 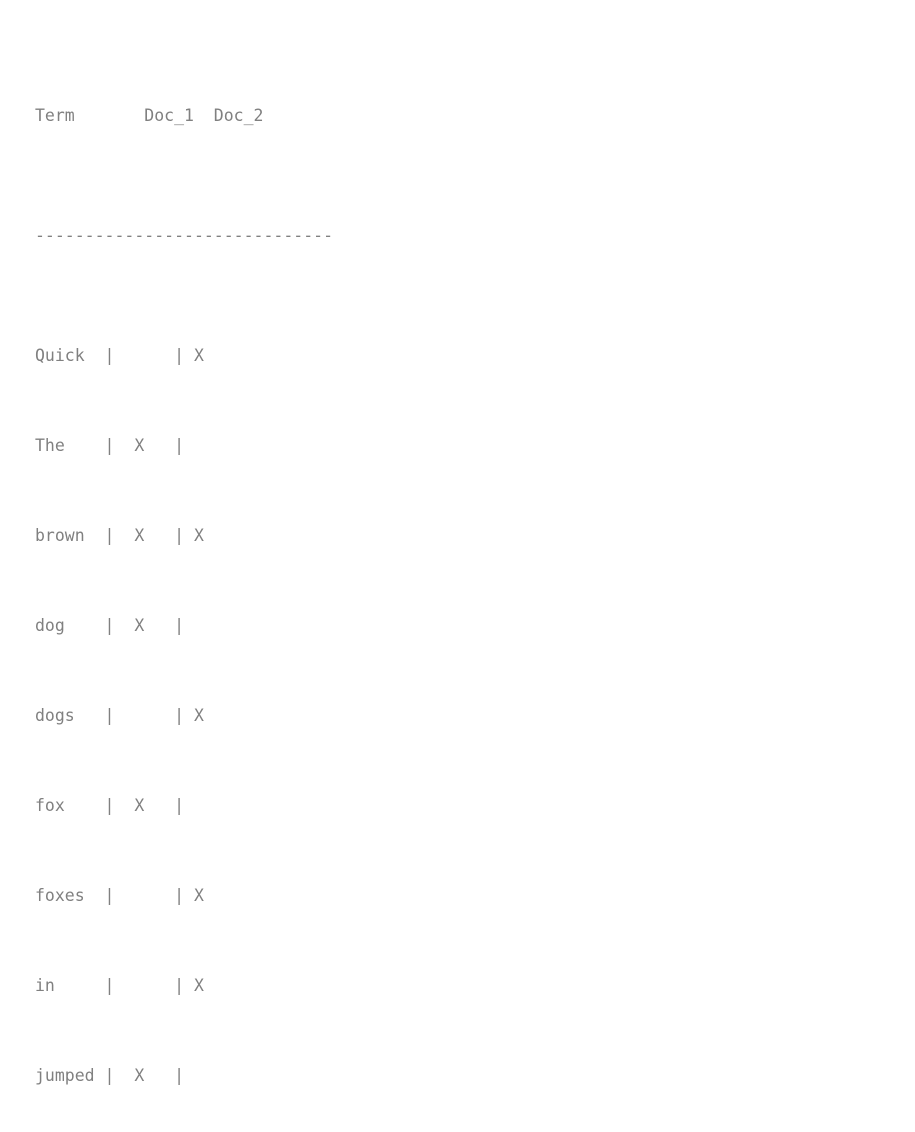 I want to click on table-row: Quick | | X, so click(x=119, y=355).